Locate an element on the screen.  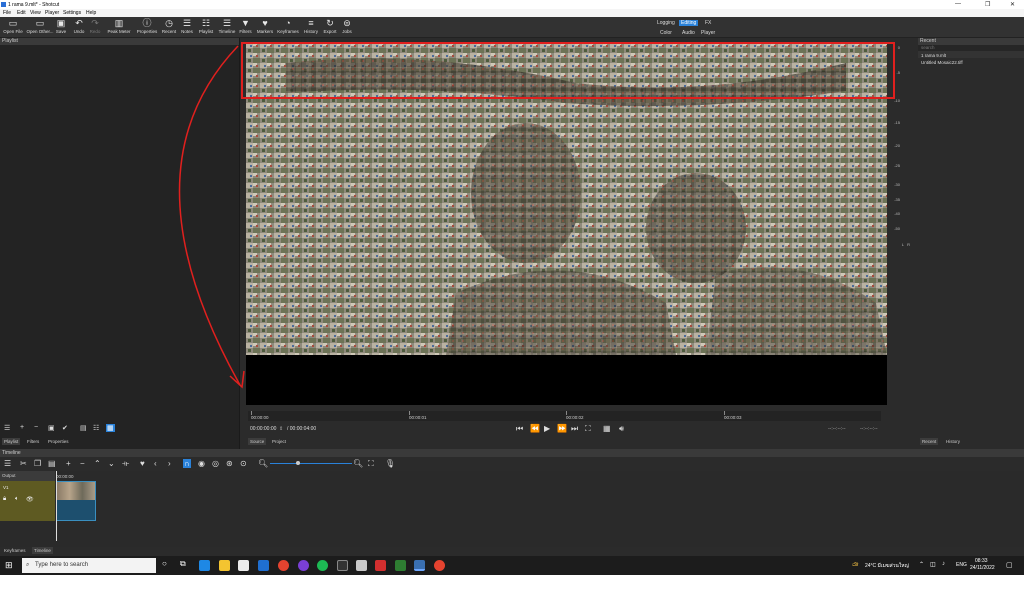
tab-playlist: Playlist is located at coordinates (11, 441).